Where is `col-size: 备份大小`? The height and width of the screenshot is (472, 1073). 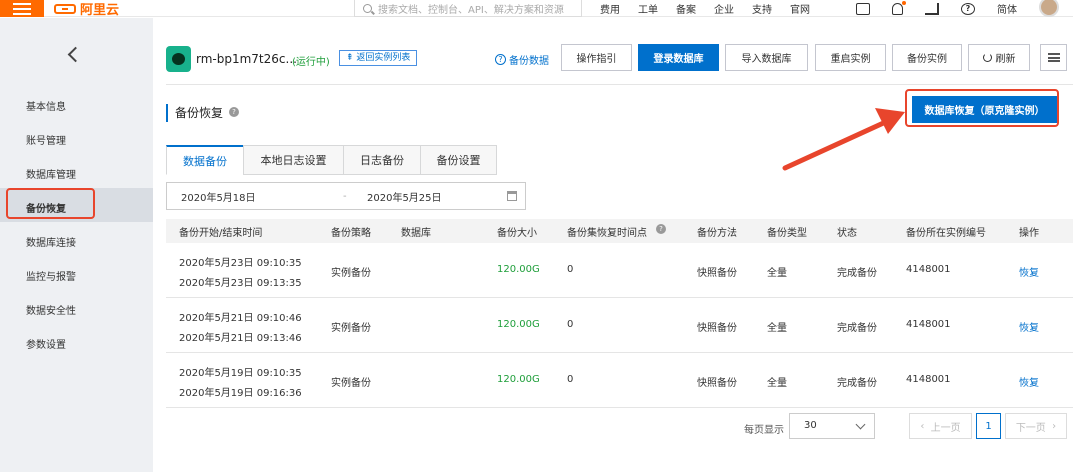 col-size: 备份大小 is located at coordinates (517, 233).